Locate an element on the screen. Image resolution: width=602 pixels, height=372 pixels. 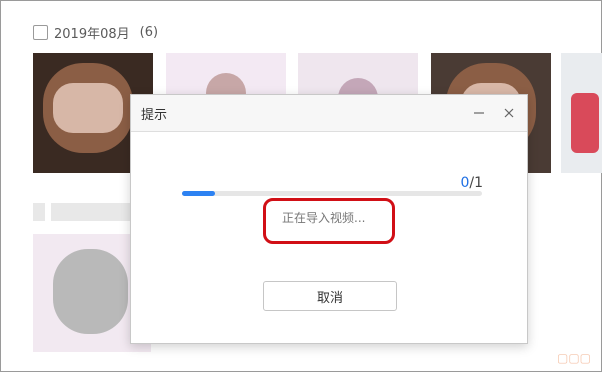
dialog-titlebar: 提示 is located at coordinates (329, 113).